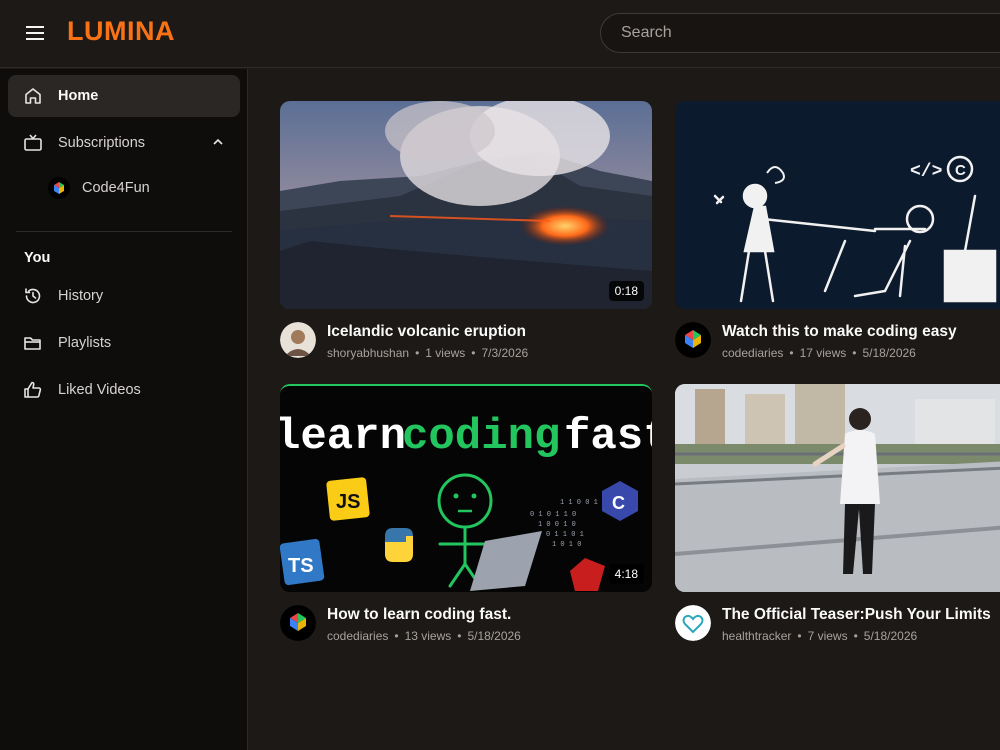  I want to click on video-meta: codediaries • 13 views • 5/18/2026, so click(424, 636).